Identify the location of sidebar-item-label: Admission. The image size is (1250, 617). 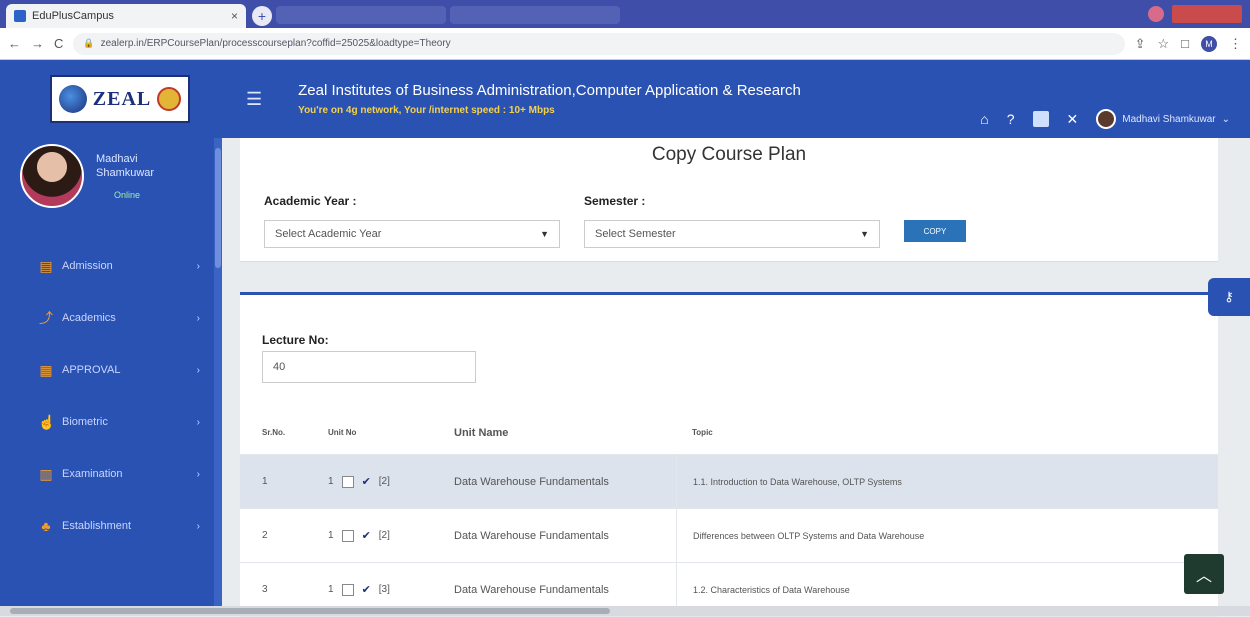
(87, 266).